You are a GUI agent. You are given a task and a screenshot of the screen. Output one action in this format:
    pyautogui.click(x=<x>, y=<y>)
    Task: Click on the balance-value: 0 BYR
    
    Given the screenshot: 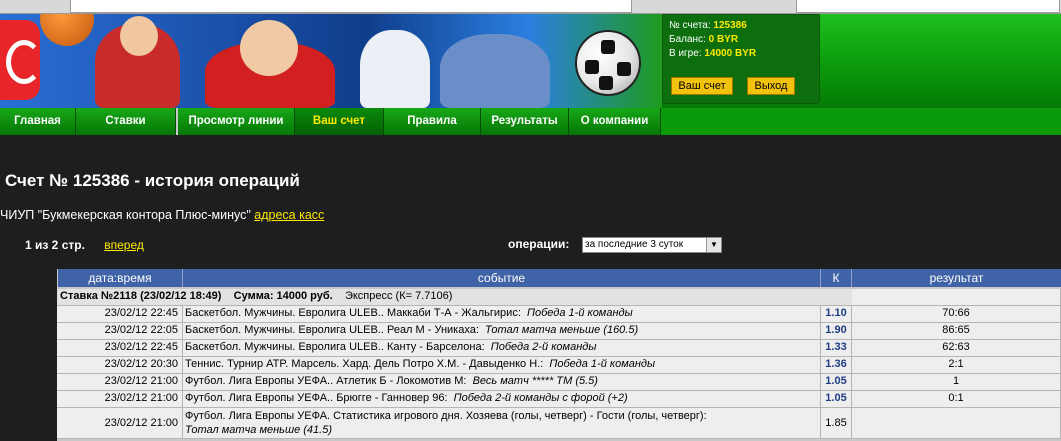 What is the action you would take?
    pyautogui.click(x=723, y=39)
    